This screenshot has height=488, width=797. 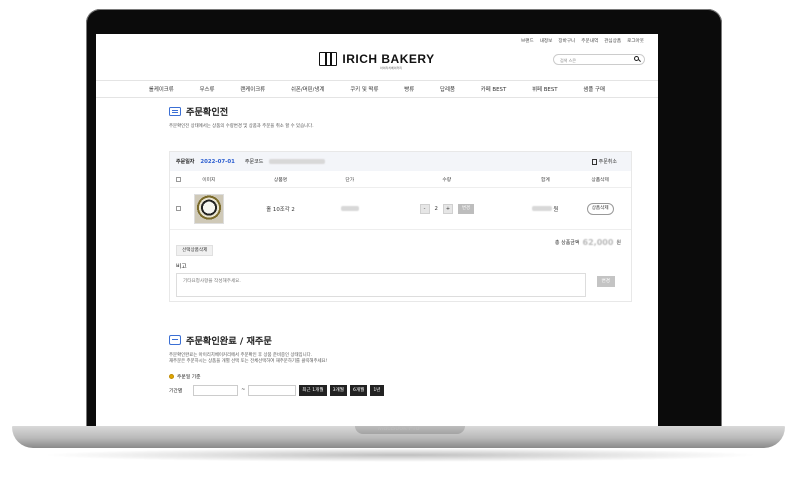 What do you see at coordinates (216, 390) in the screenshot?
I see `start-date-input` at bounding box center [216, 390].